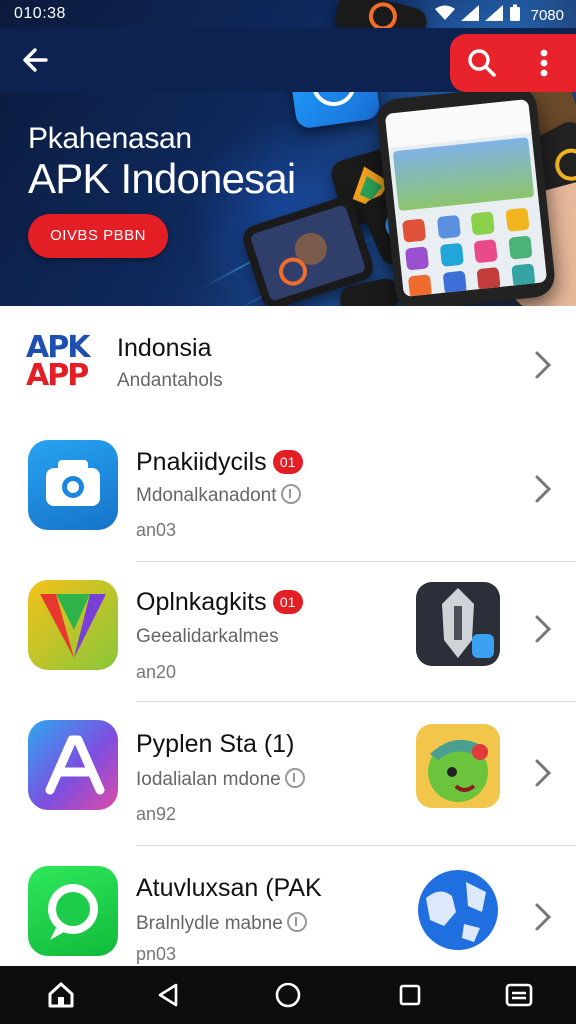 This screenshot has height=1024, width=576. I want to click on status-right-time: 7080, so click(547, 15).